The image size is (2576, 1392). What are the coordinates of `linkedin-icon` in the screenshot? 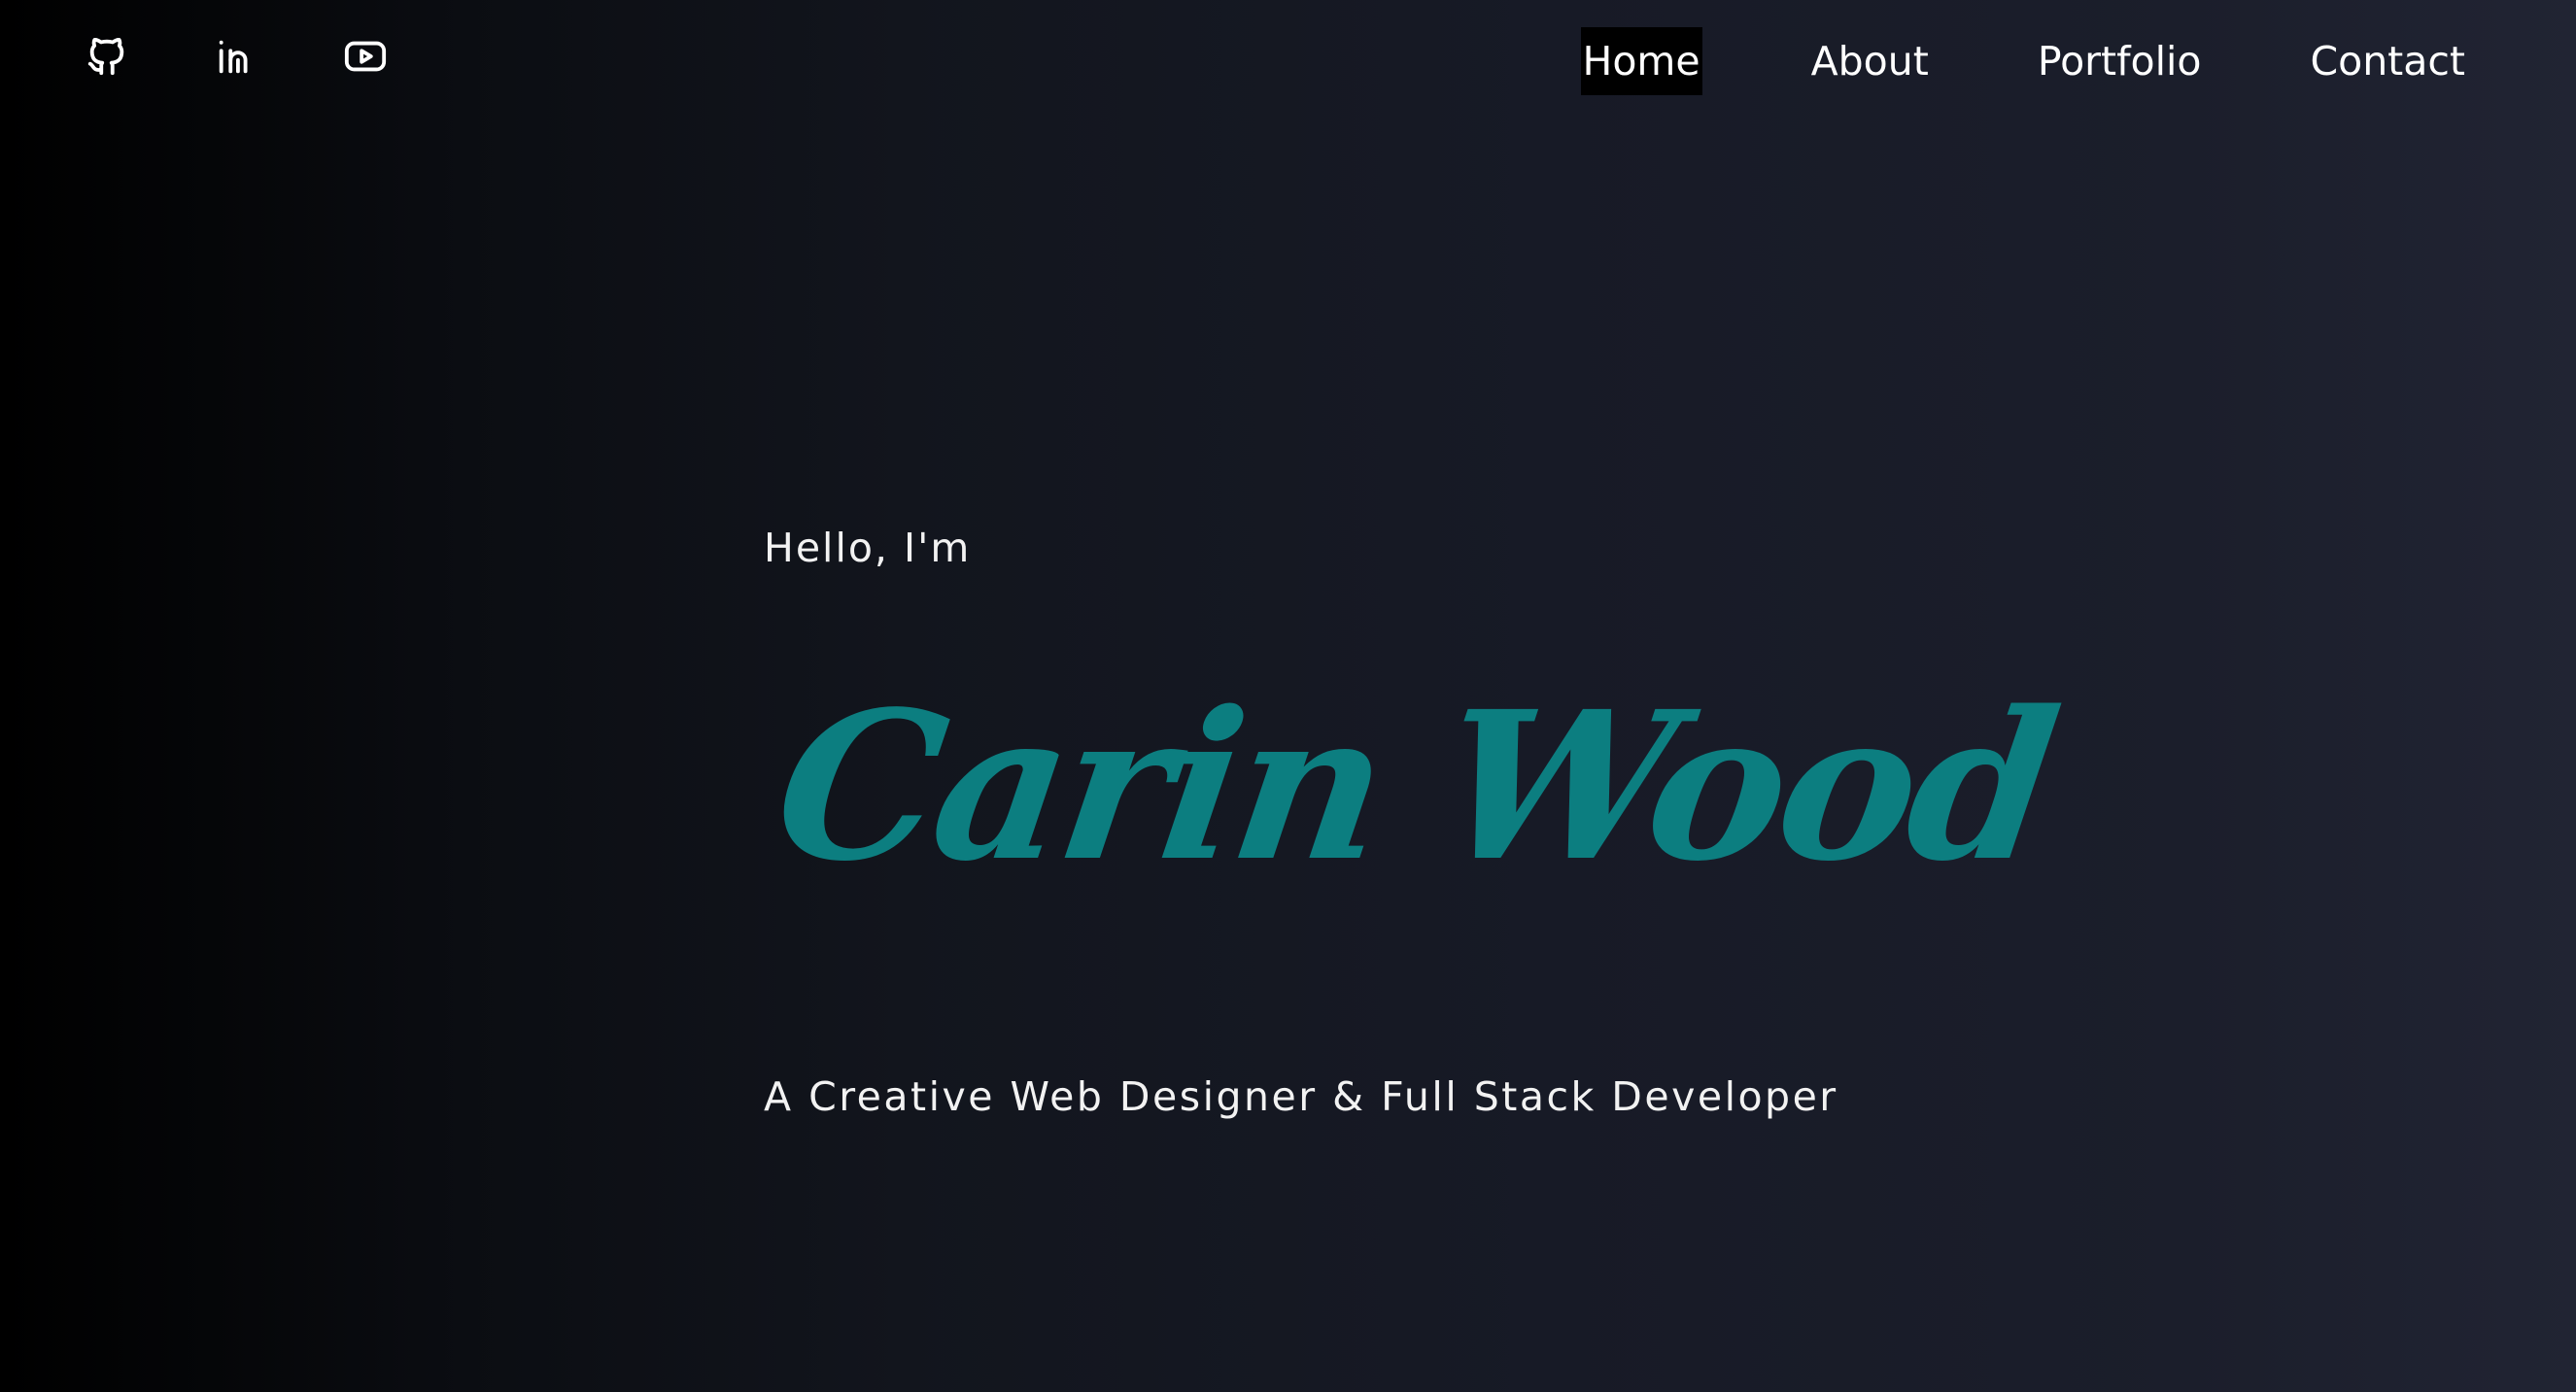 It's located at (234, 57).